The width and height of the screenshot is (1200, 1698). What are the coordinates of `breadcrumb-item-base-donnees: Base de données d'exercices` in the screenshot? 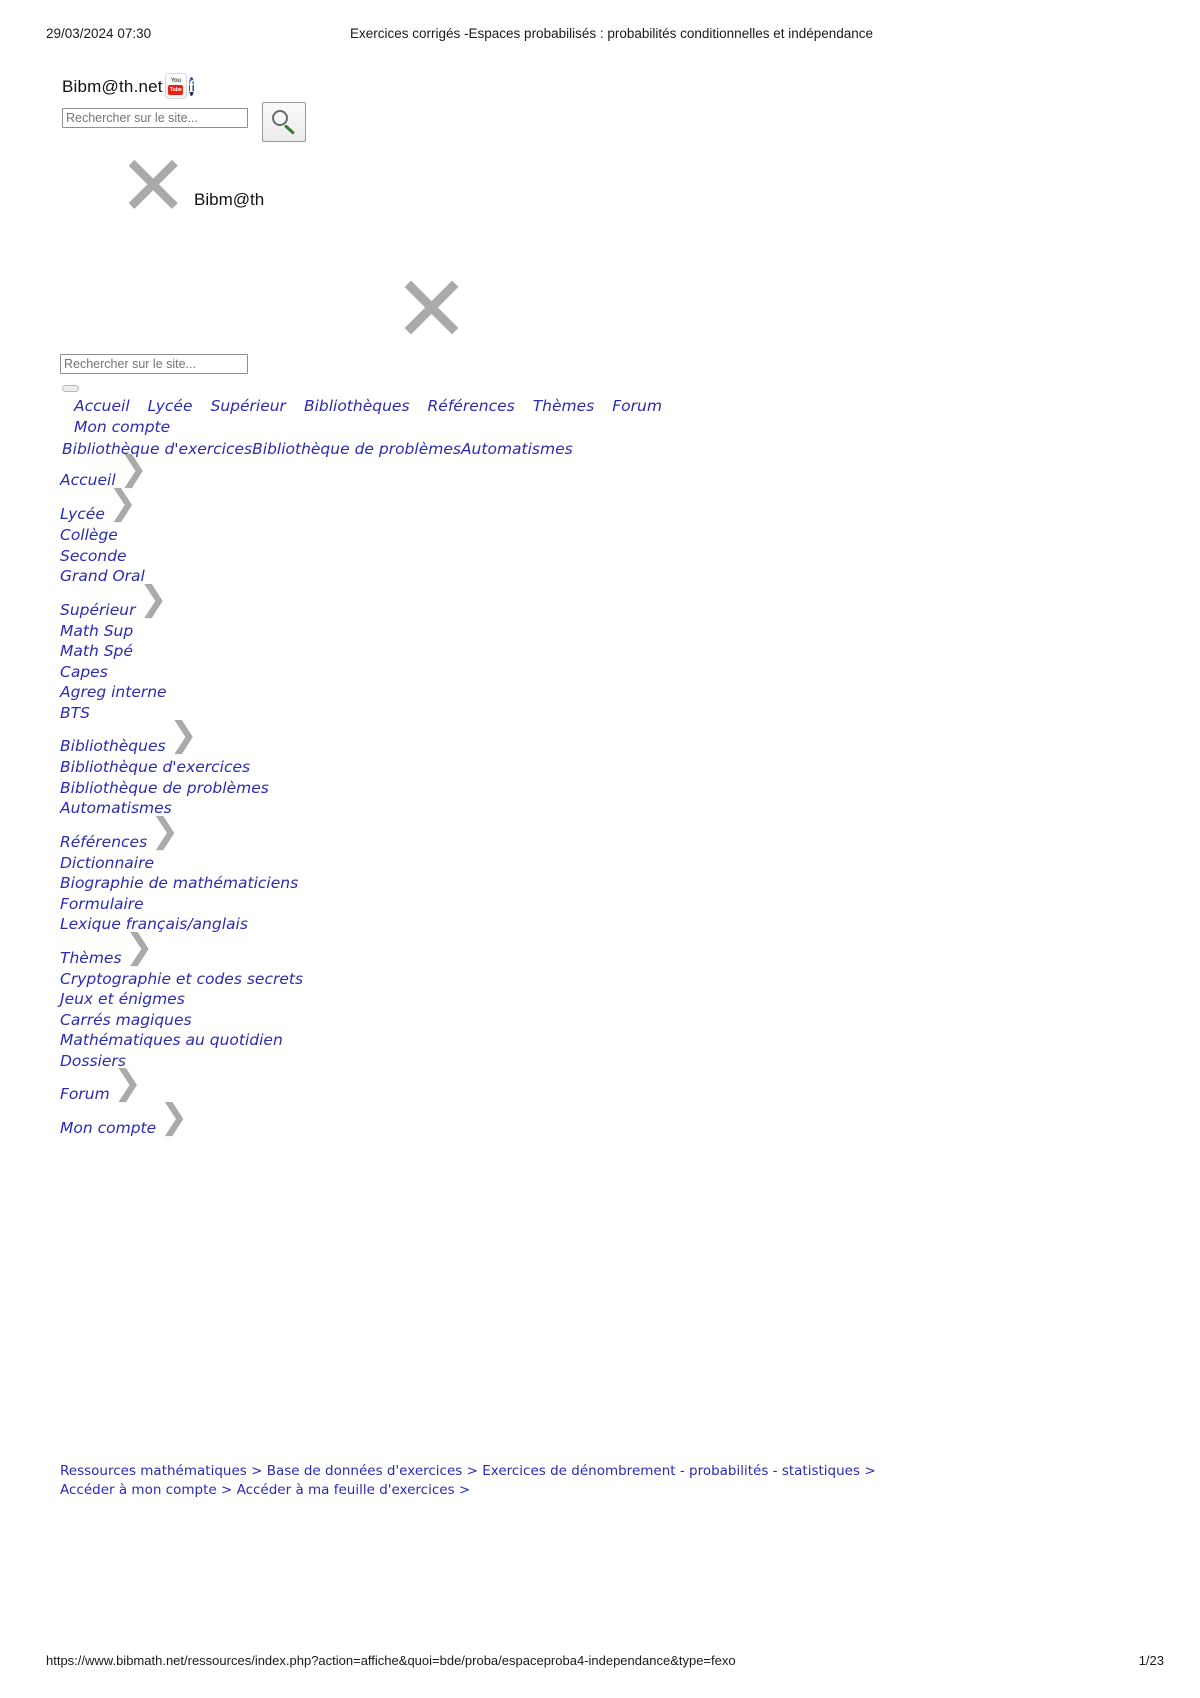 It's located at (365, 1471).